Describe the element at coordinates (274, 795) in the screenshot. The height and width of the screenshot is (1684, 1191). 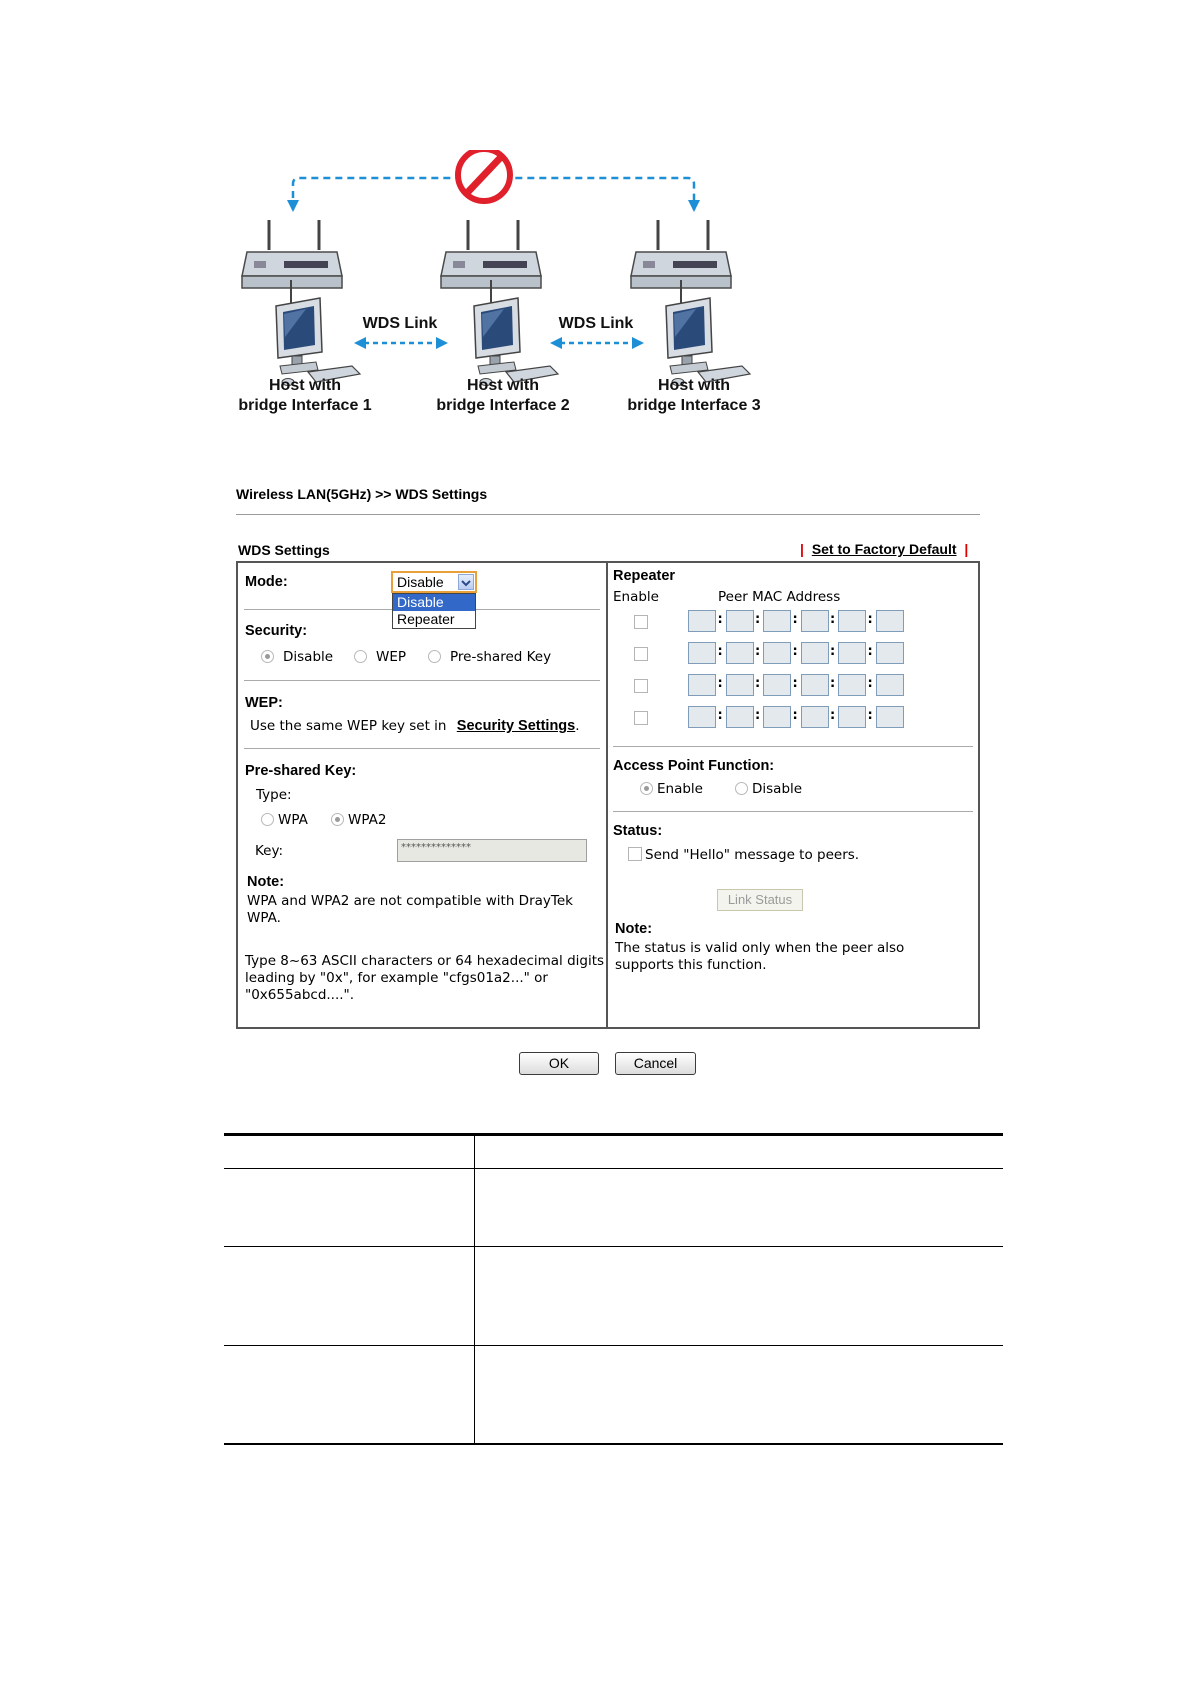
I see `type-label: Type:` at that location.